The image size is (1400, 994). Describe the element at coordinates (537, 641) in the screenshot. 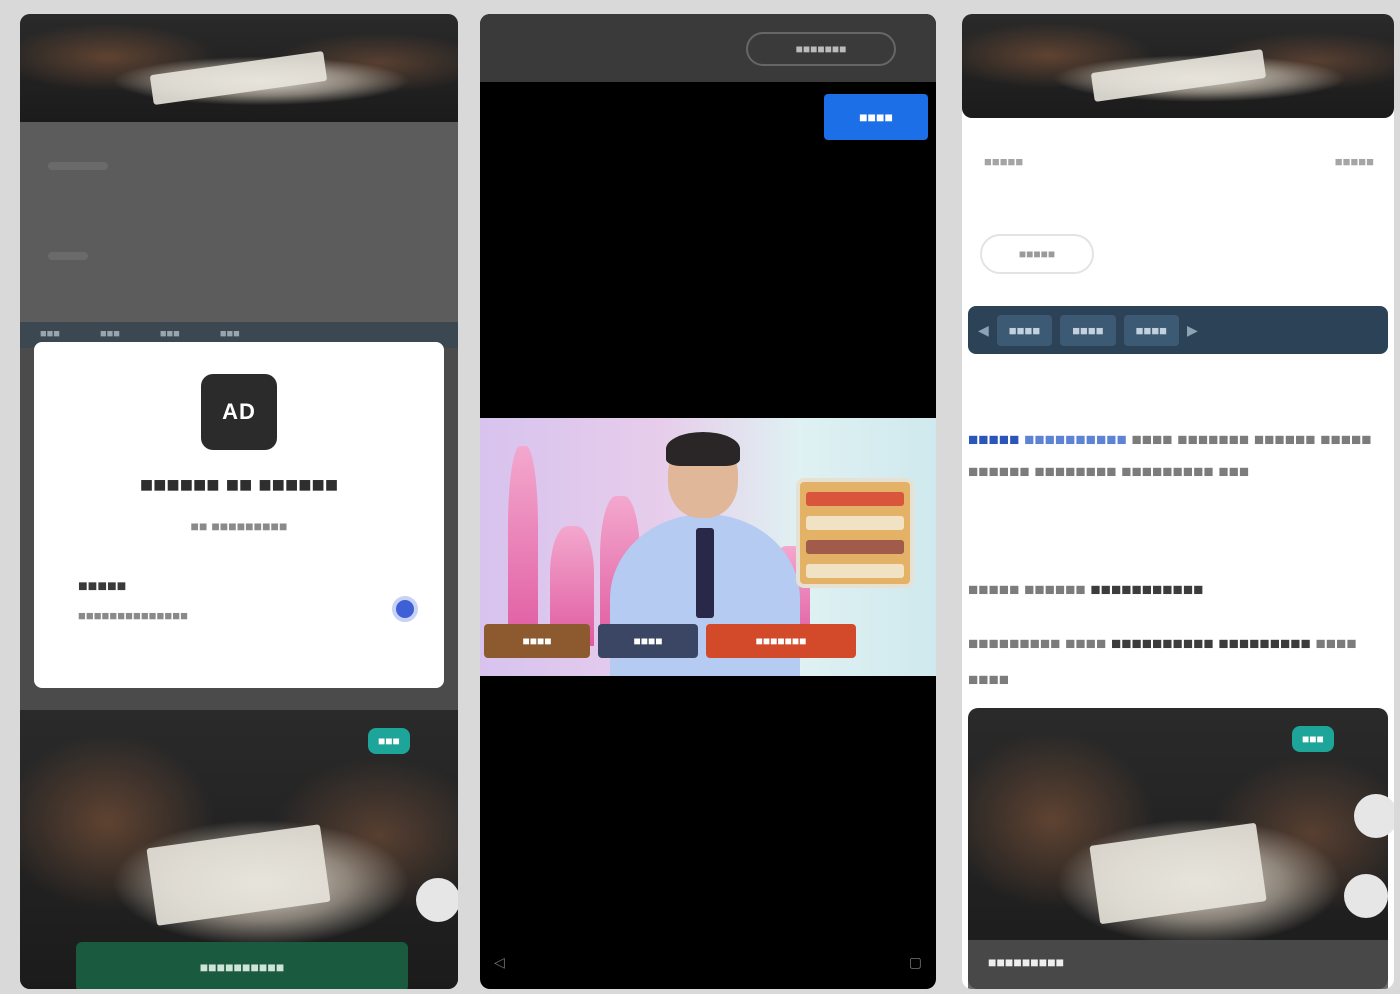

I see `board-left: ■■■■` at that location.